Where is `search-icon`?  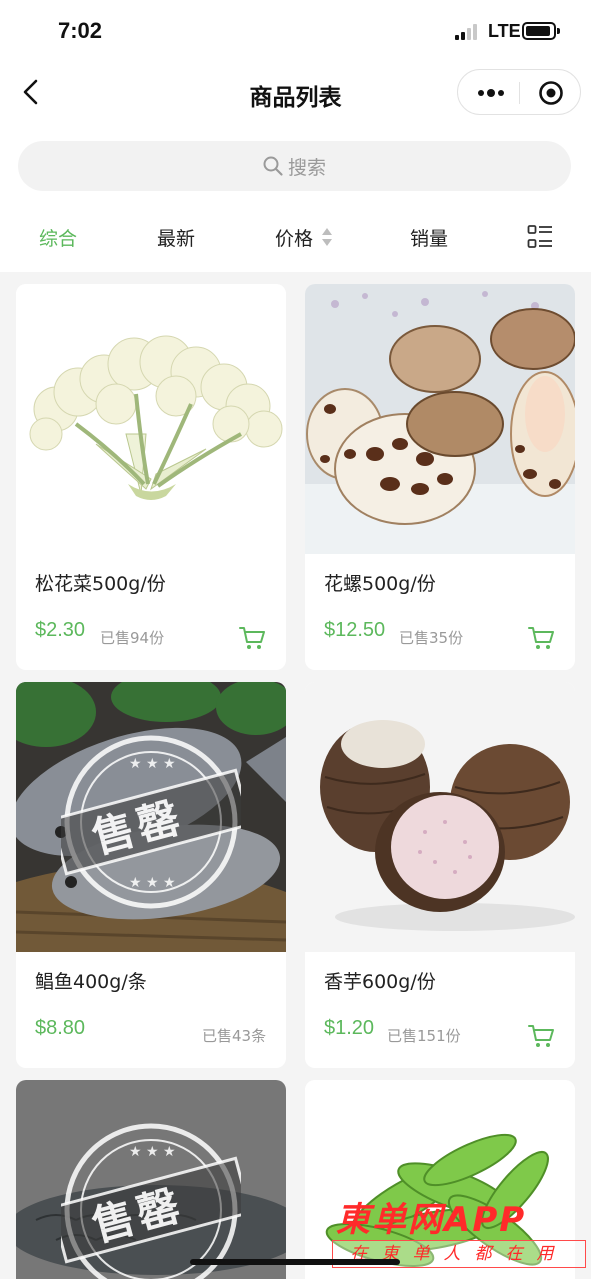 search-icon is located at coordinates (273, 166).